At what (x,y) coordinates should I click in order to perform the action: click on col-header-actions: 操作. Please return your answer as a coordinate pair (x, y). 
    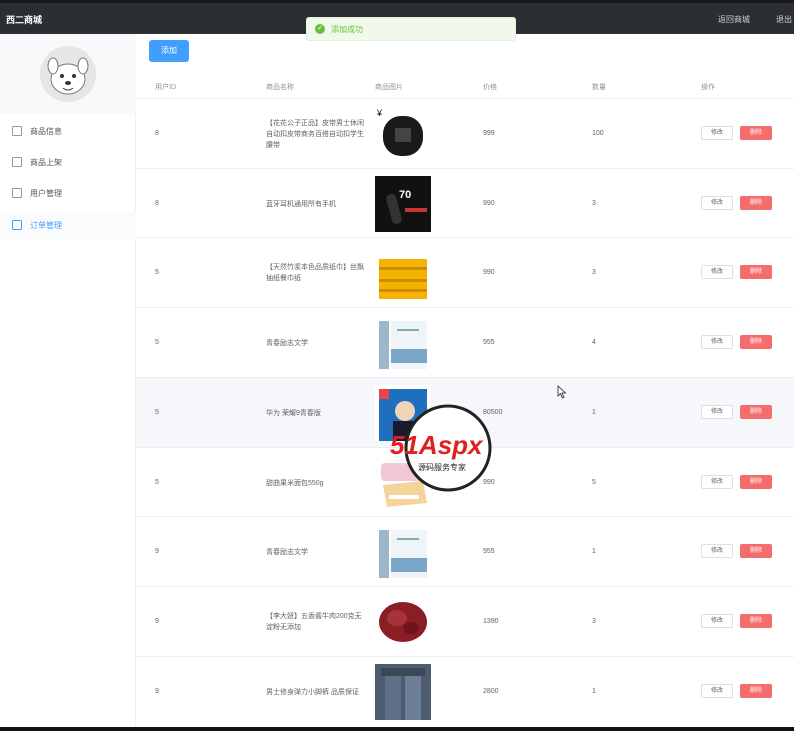
    Looking at the image, I should click on (708, 87).